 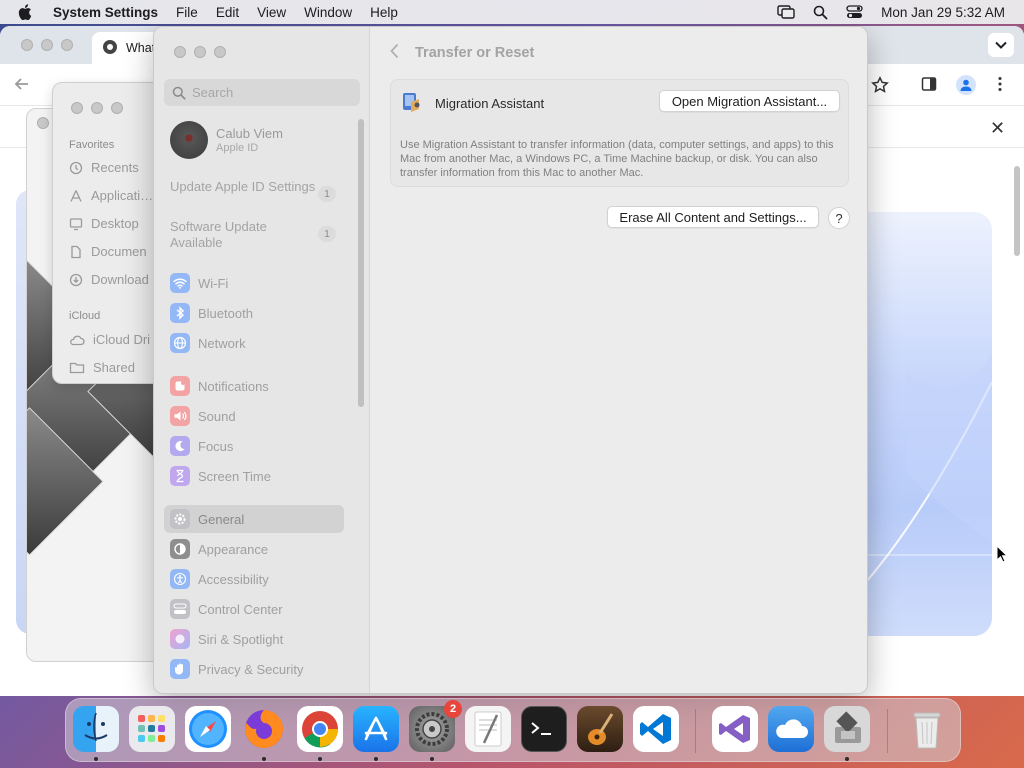 I want to click on dock-visual-studio, so click(x=735, y=729).